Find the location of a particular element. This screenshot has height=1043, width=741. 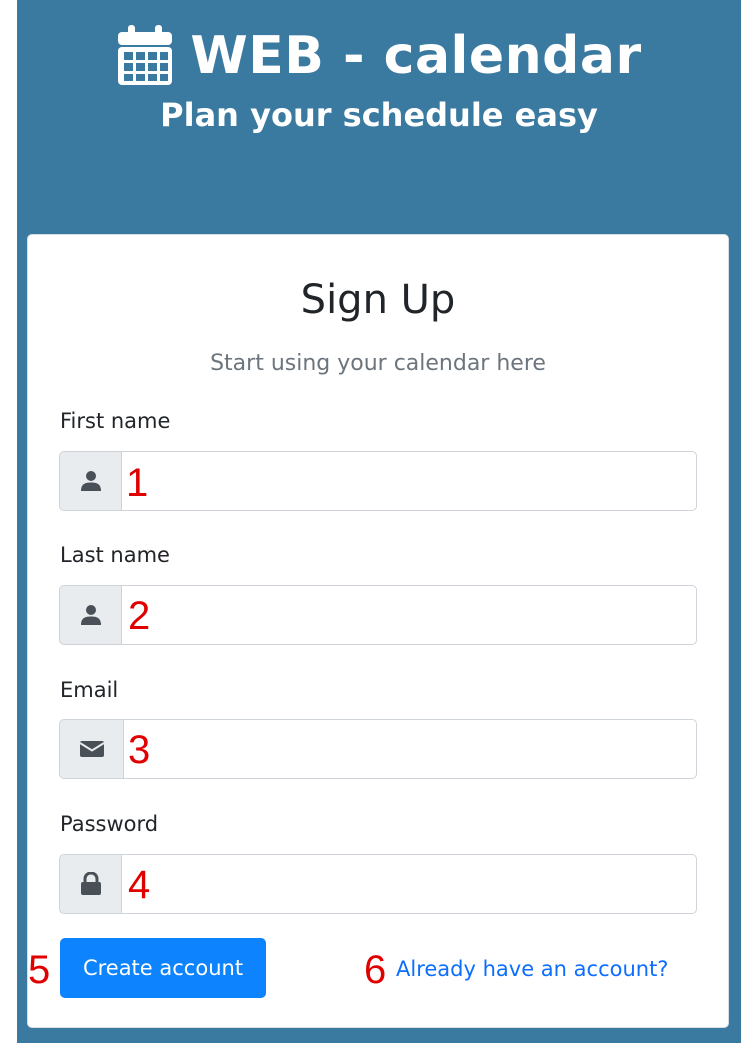

last-name-input is located at coordinates (409, 615).